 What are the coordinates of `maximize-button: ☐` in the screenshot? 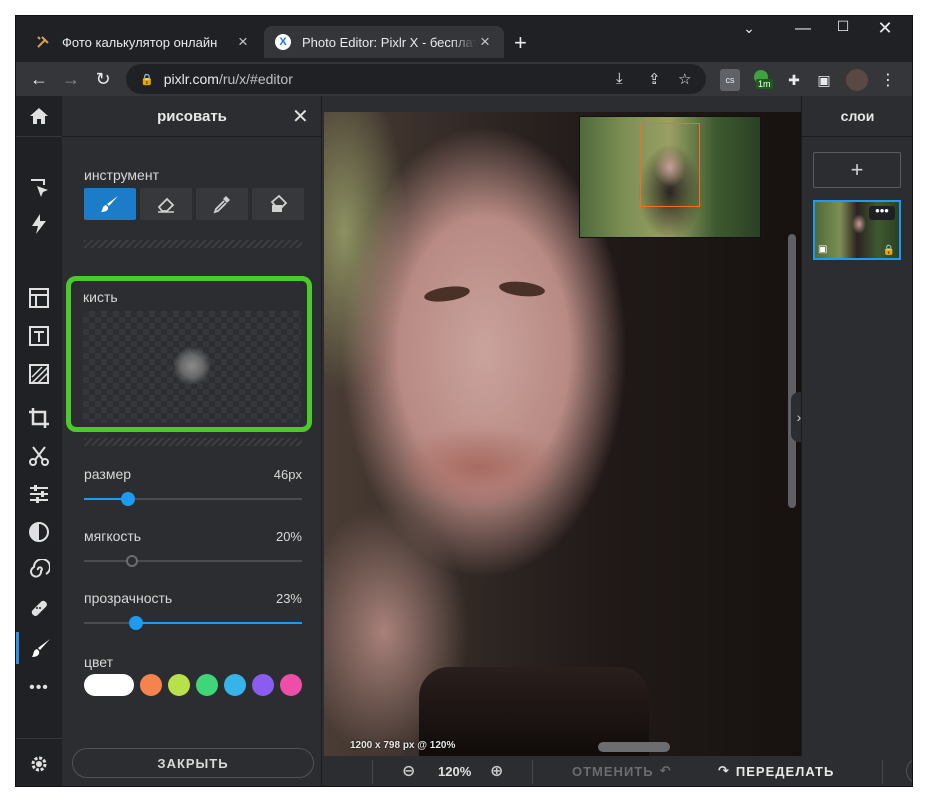 It's located at (843, 26).